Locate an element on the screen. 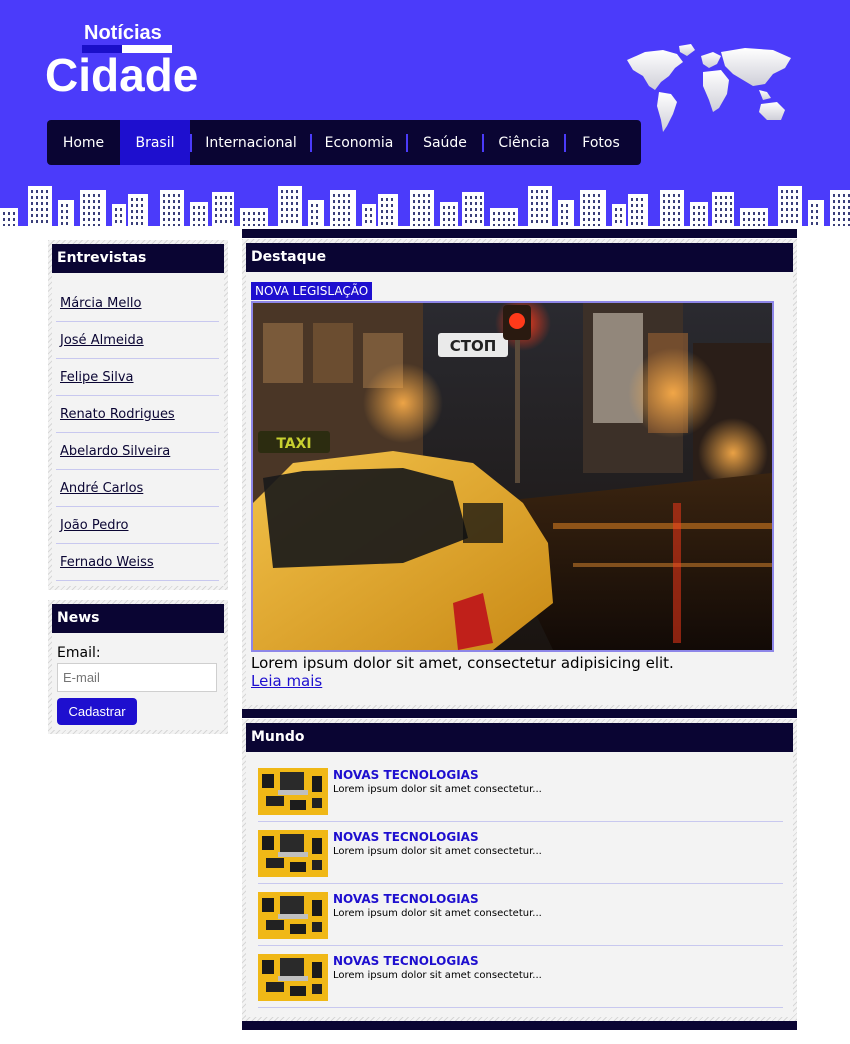  list-item: André Carlos is located at coordinates (137, 488).